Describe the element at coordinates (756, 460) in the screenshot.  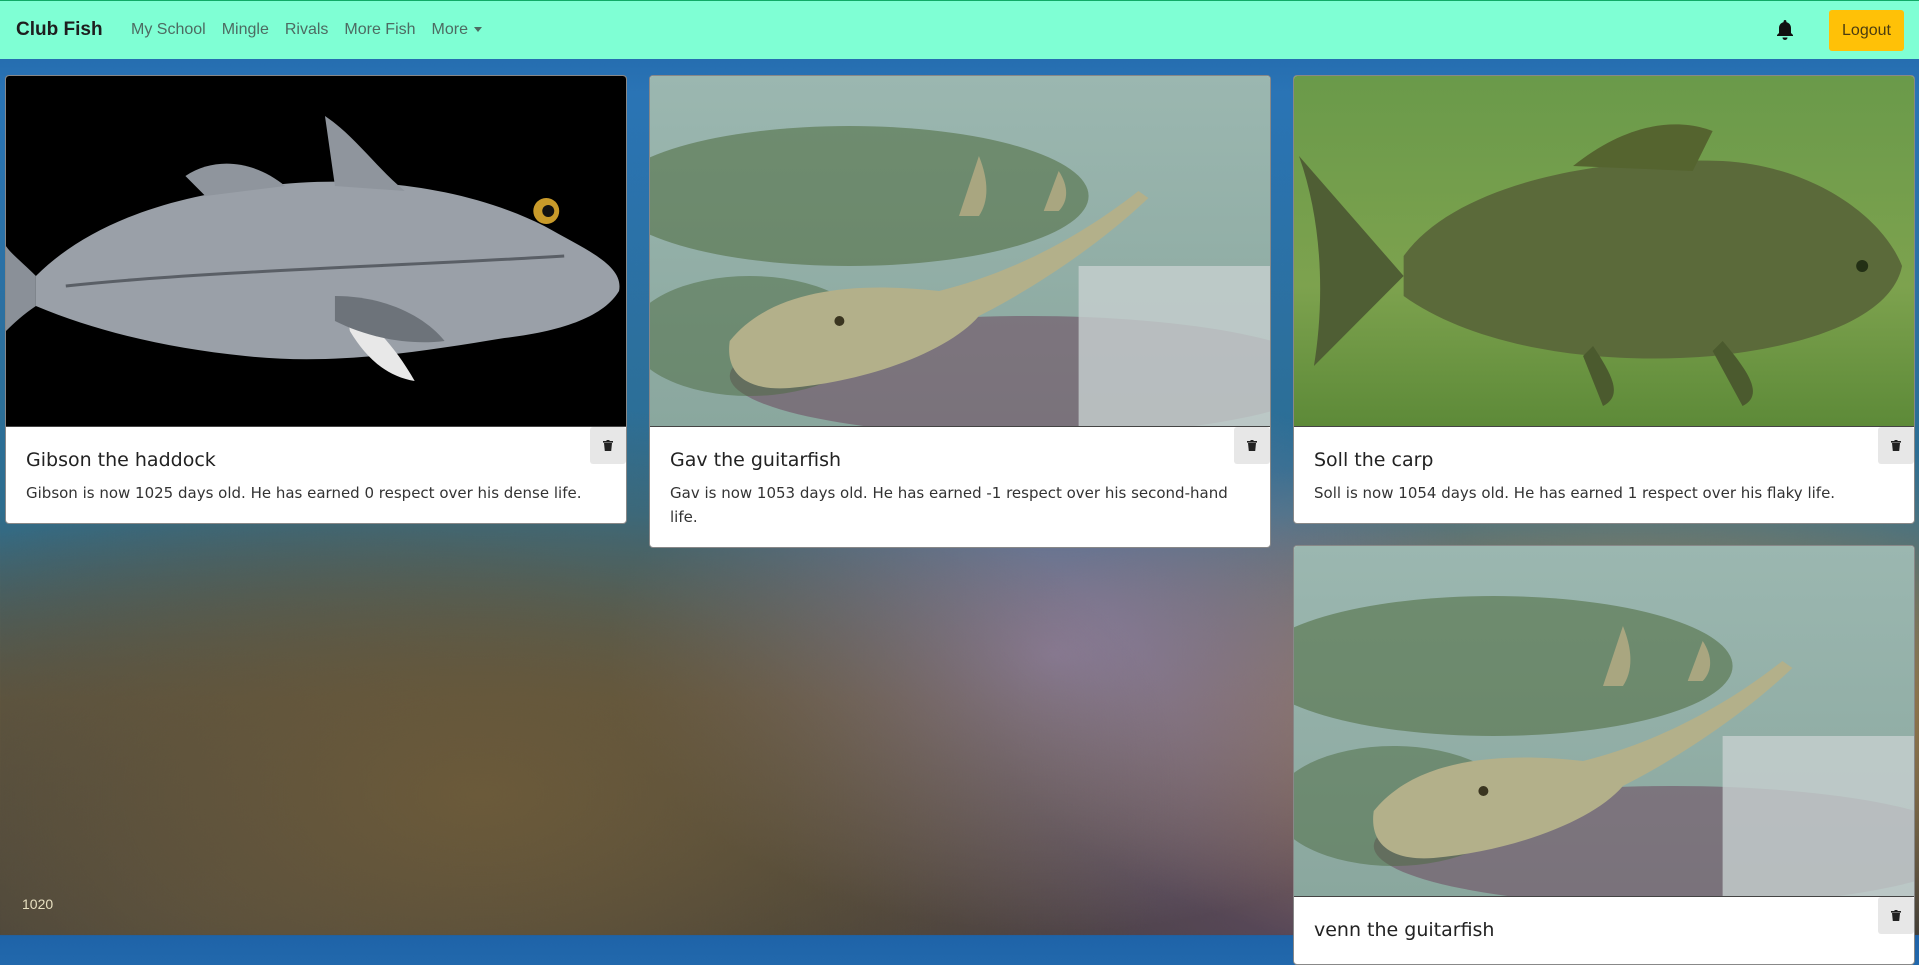
I see `card-title: Gav the guitarfish` at that location.